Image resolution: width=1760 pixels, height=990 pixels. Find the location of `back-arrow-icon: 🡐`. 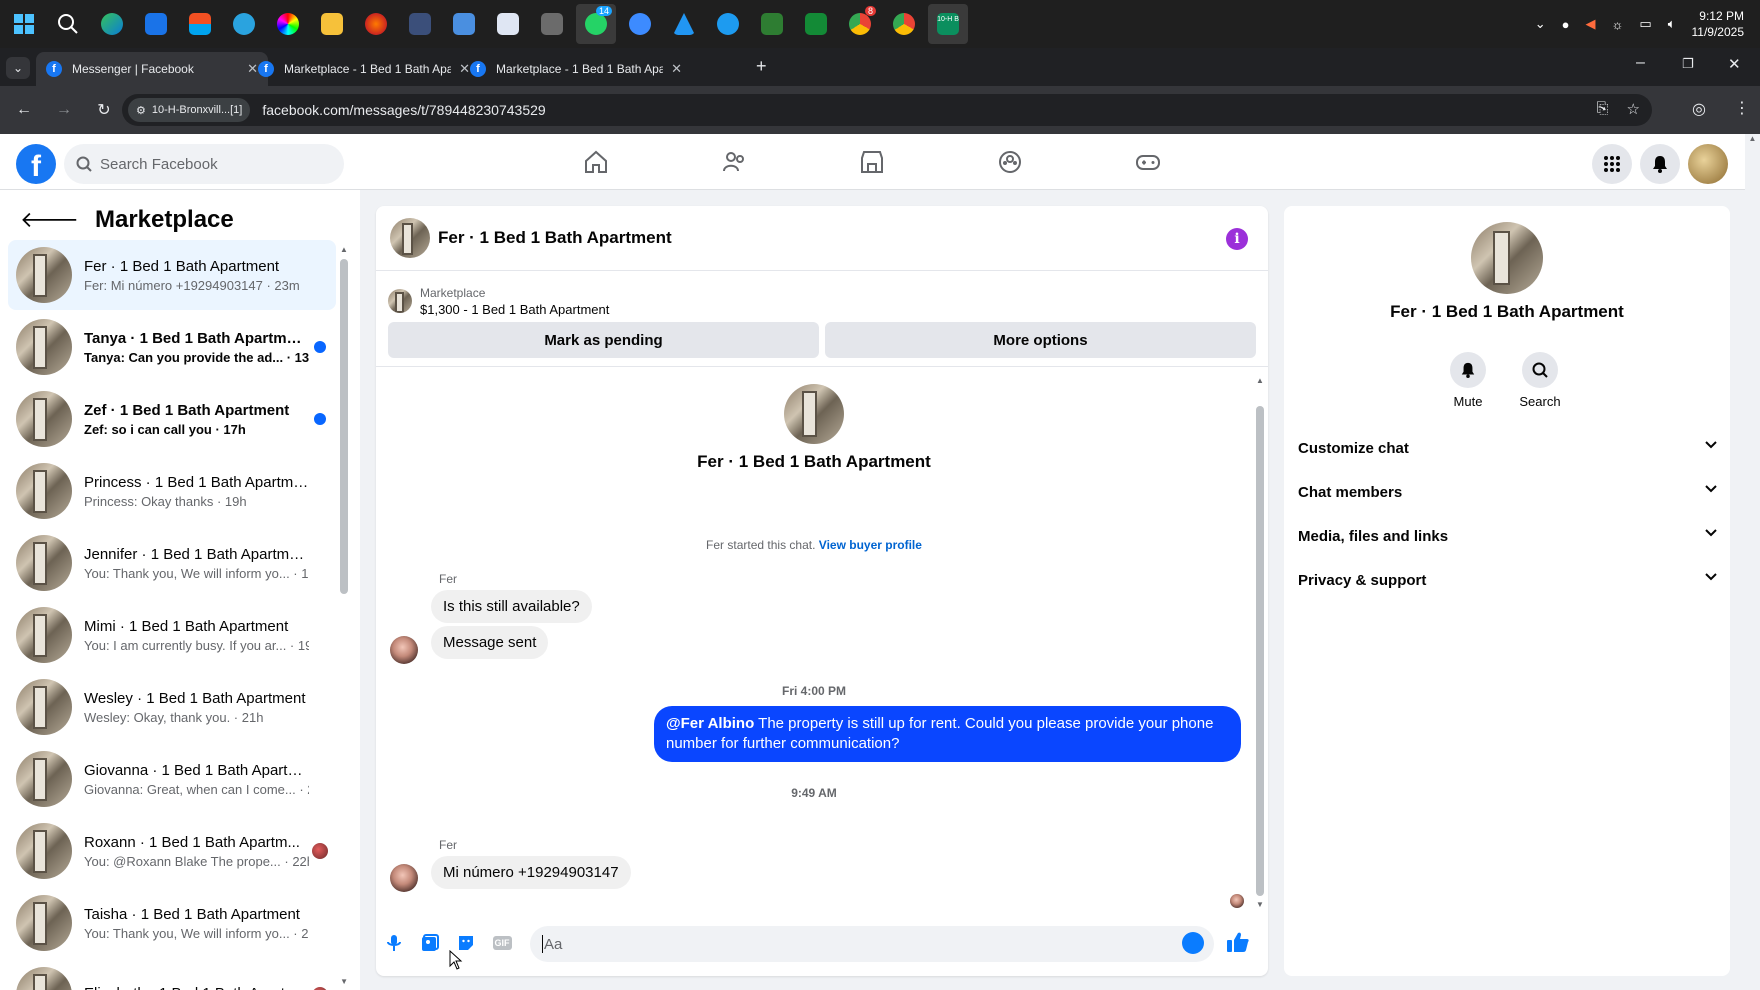

back-arrow-icon: 🡐 is located at coordinates (49, 220).